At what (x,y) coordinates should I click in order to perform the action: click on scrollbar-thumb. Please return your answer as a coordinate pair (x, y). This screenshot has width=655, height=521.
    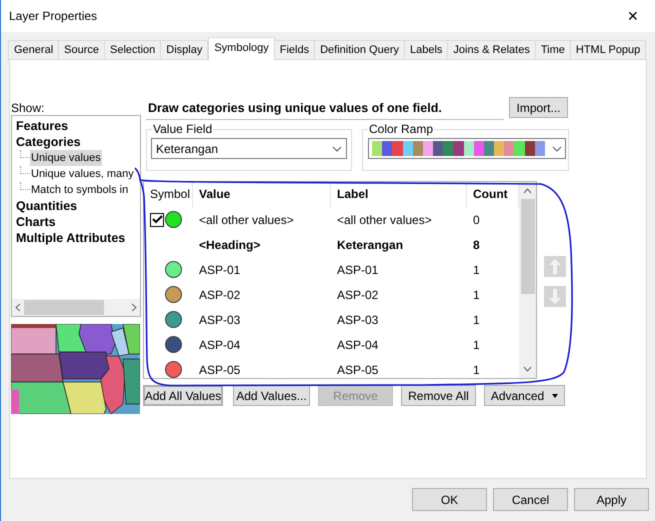
    Looking at the image, I should click on (527, 246).